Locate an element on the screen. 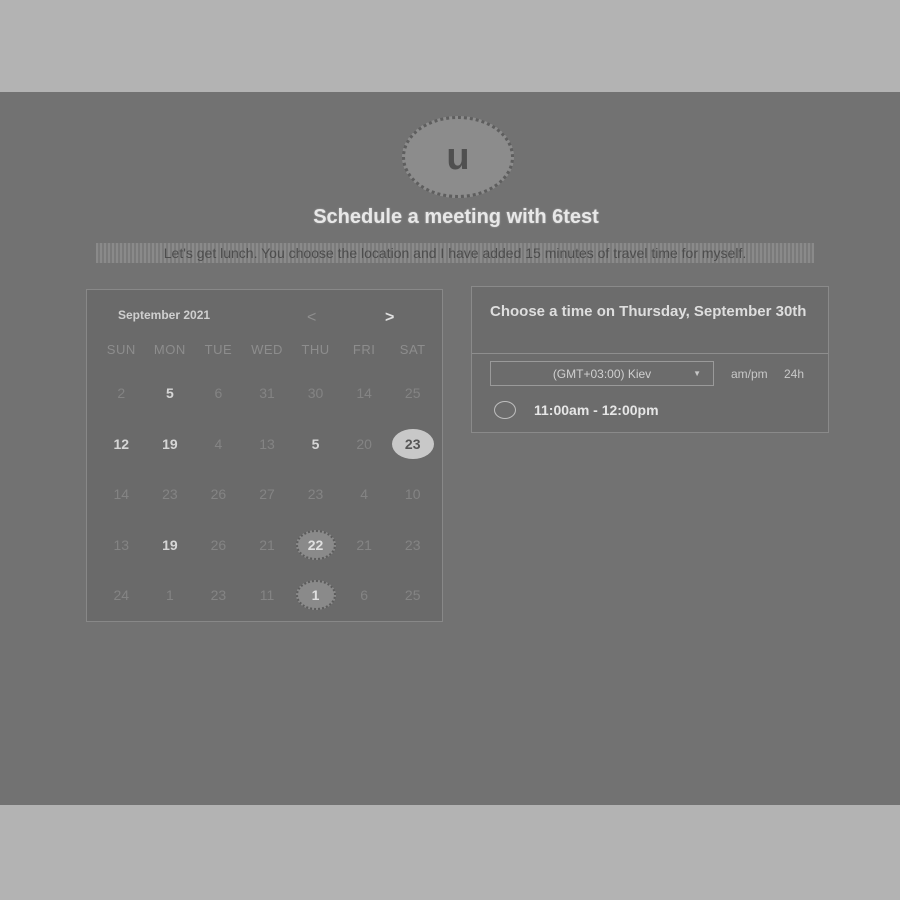 Image resolution: width=900 pixels, height=900 pixels. calendar-day: 31 is located at coordinates (267, 393).